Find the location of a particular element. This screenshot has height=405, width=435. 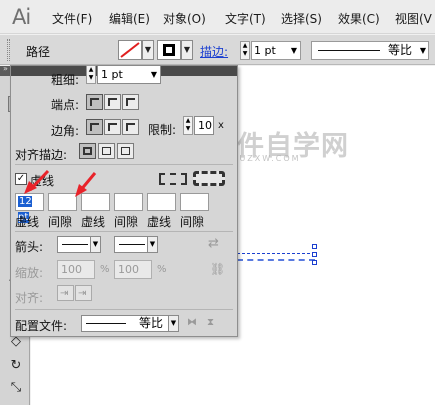

annotation-arrows is located at coordinates (60, 183).